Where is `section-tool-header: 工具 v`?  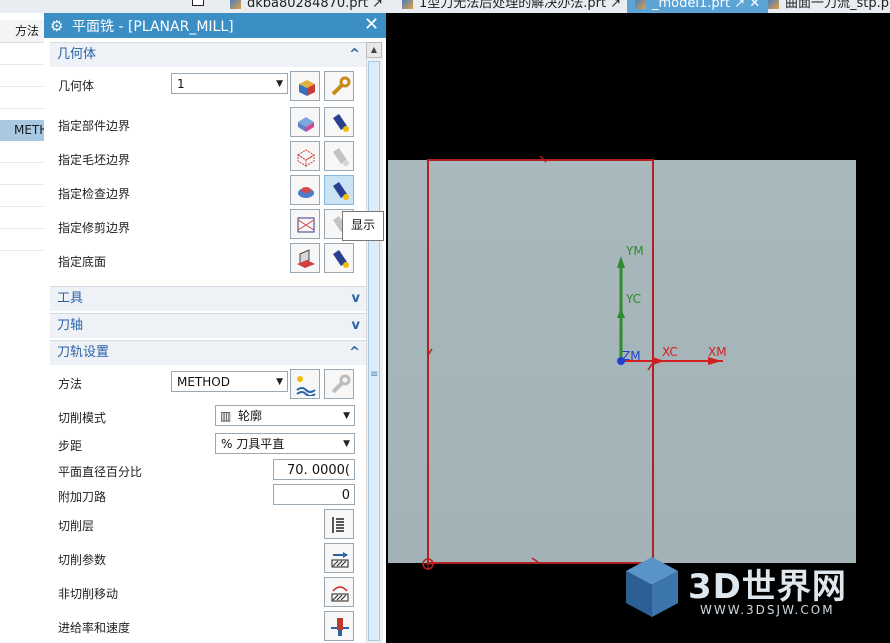 section-tool-header: 工具 v is located at coordinates (208, 298).